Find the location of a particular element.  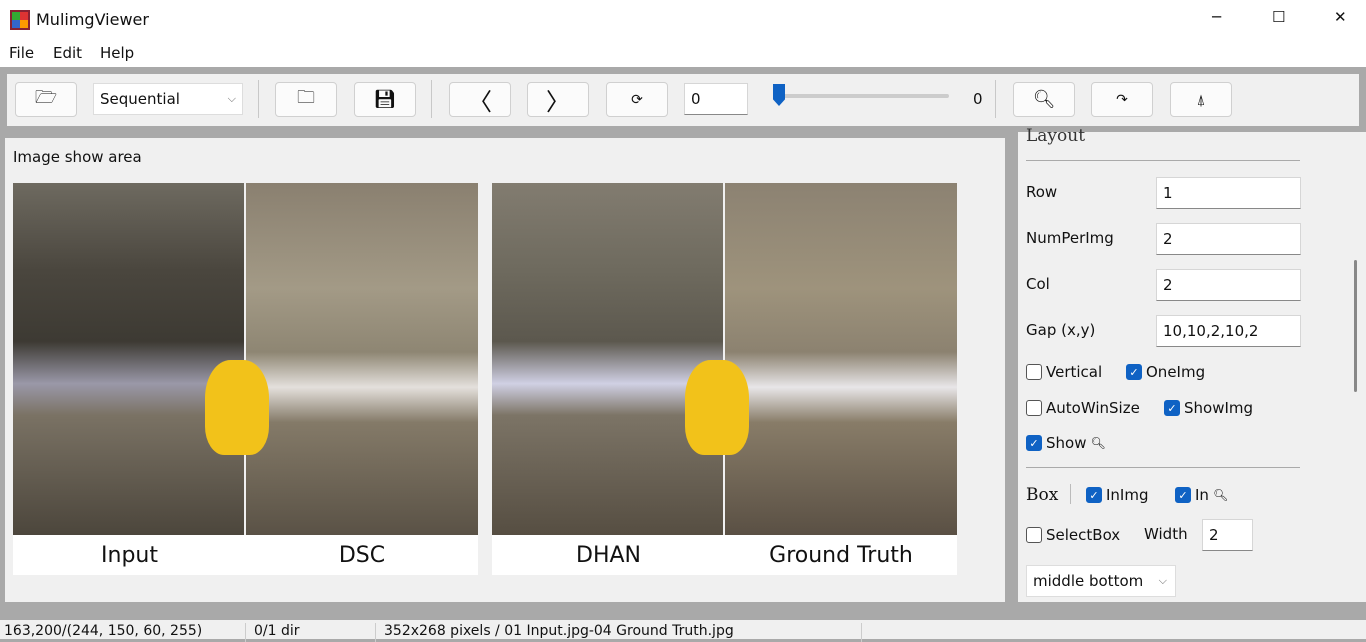

save-icon: 💾︎ is located at coordinates (385, 99).